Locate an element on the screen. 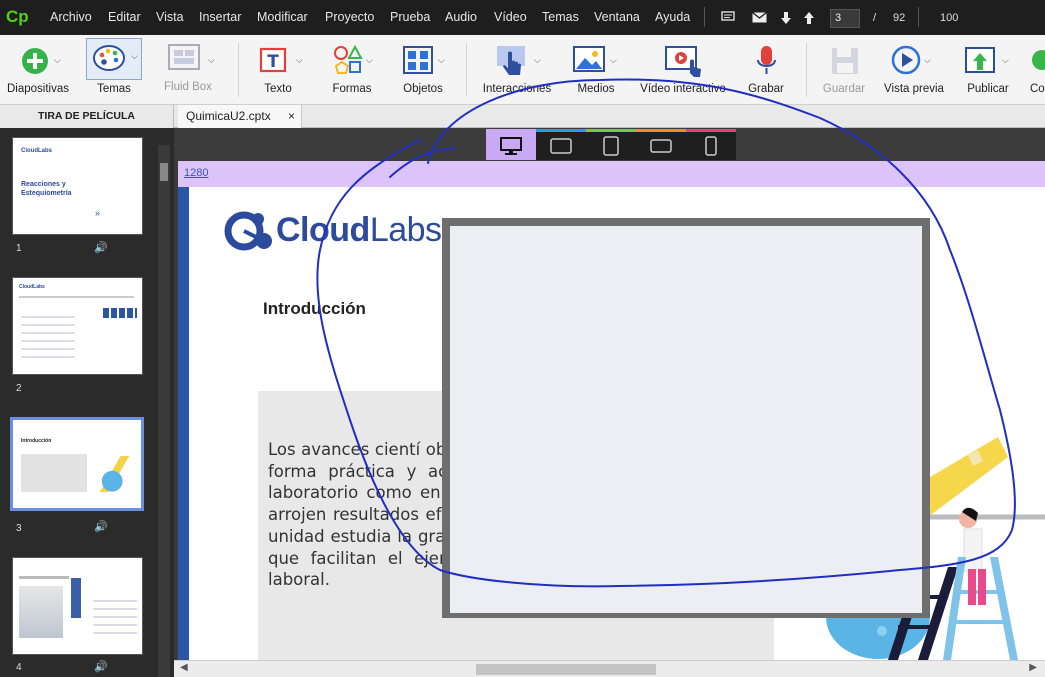 The image size is (1045, 677). menu-modificar: Modificar is located at coordinates (282, 17).